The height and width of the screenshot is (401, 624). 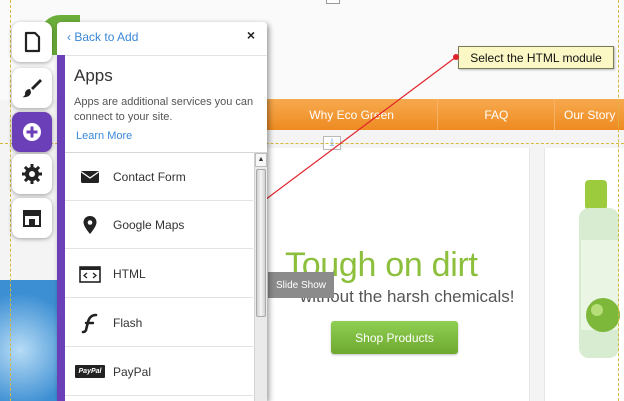 What do you see at coordinates (261, 160) in the screenshot?
I see `scroll-up-arrow-icon: ▲` at bounding box center [261, 160].